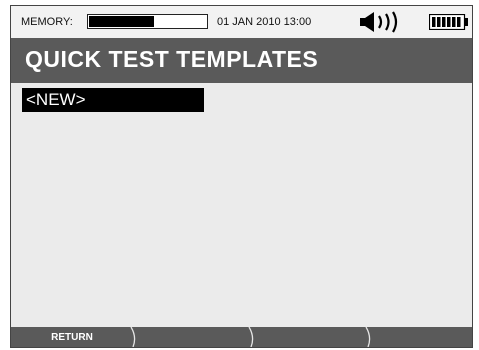 Image resolution: width=479 pixels, height=350 pixels. I want to click on speaker-volume-icon, so click(384, 24).